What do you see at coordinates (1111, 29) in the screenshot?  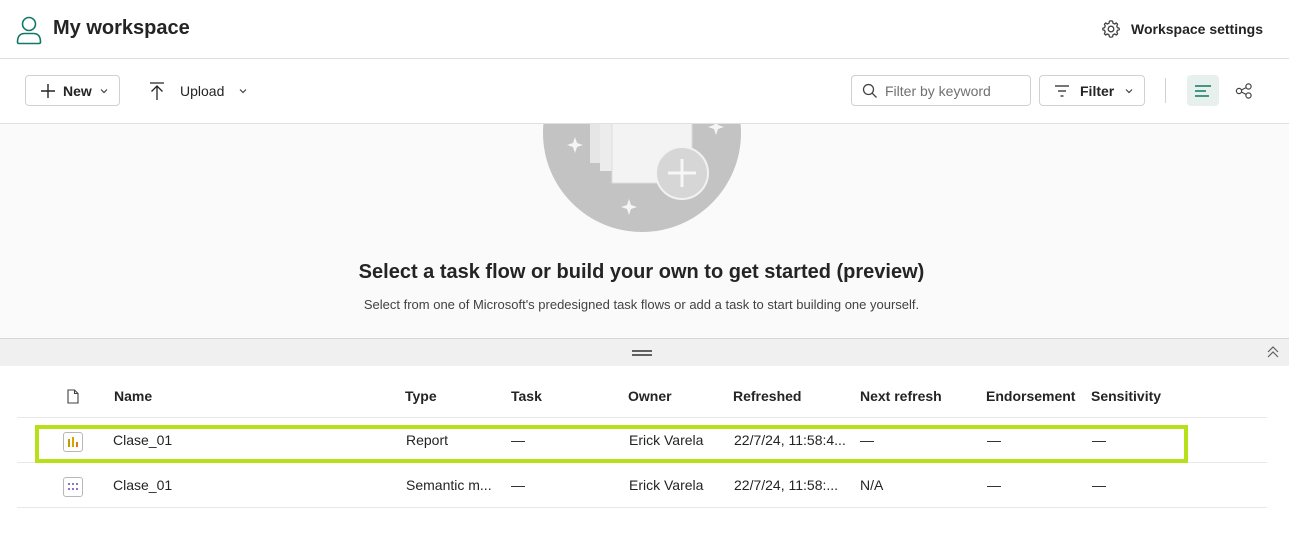 I see `gear-icon` at bounding box center [1111, 29].